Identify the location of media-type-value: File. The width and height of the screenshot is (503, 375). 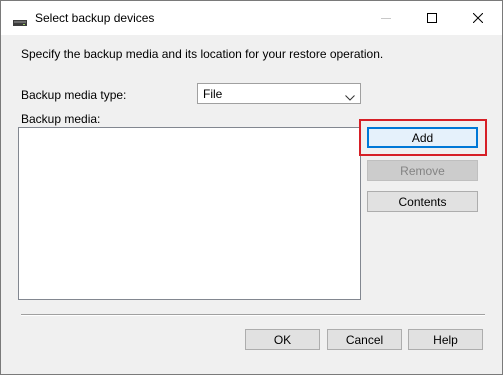
(213, 94).